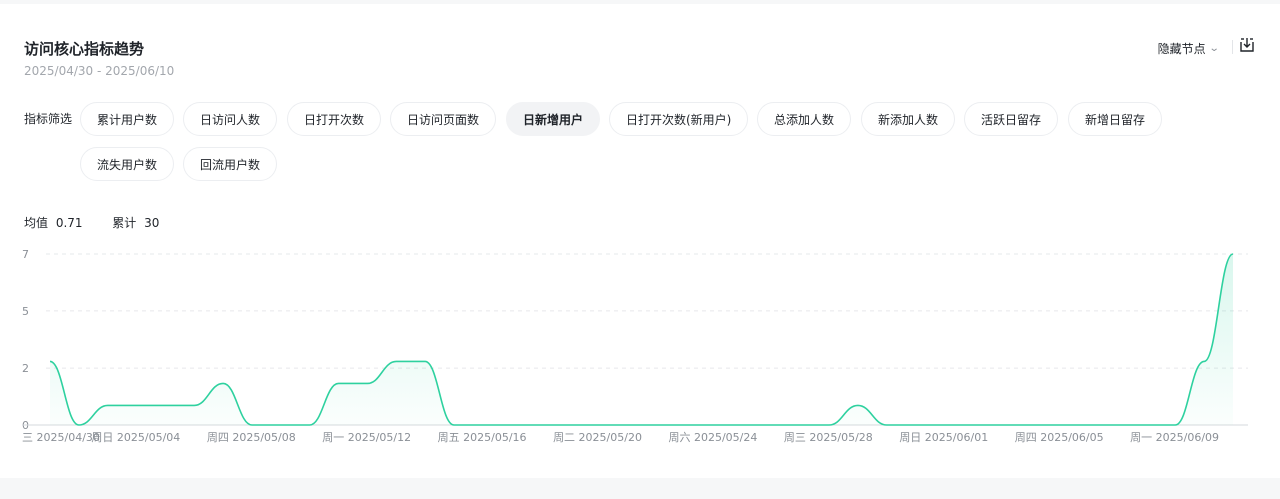 The height and width of the screenshot is (499, 1280). Describe the element at coordinates (482, 437) in the screenshot. I see `x-tick-label: 周五 2025/05/16` at that location.